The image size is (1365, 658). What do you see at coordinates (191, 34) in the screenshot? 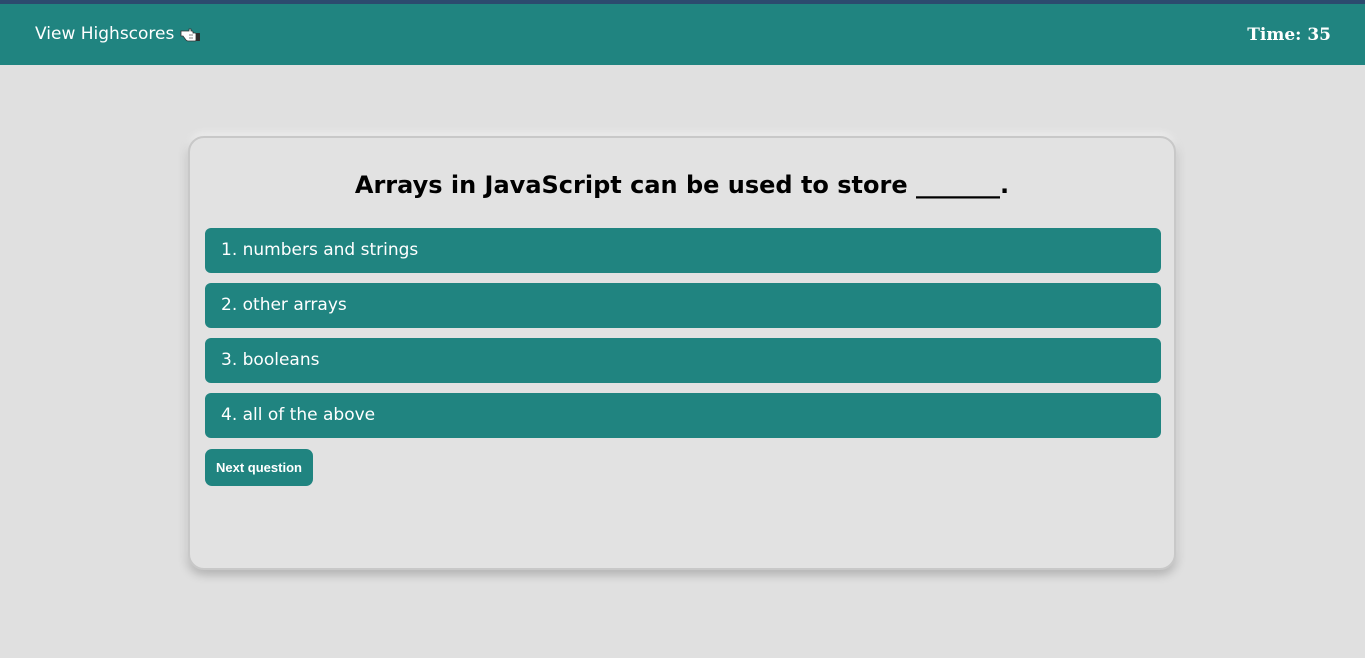
I see `pointing-hand-icon` at bounding box center [191, 34].